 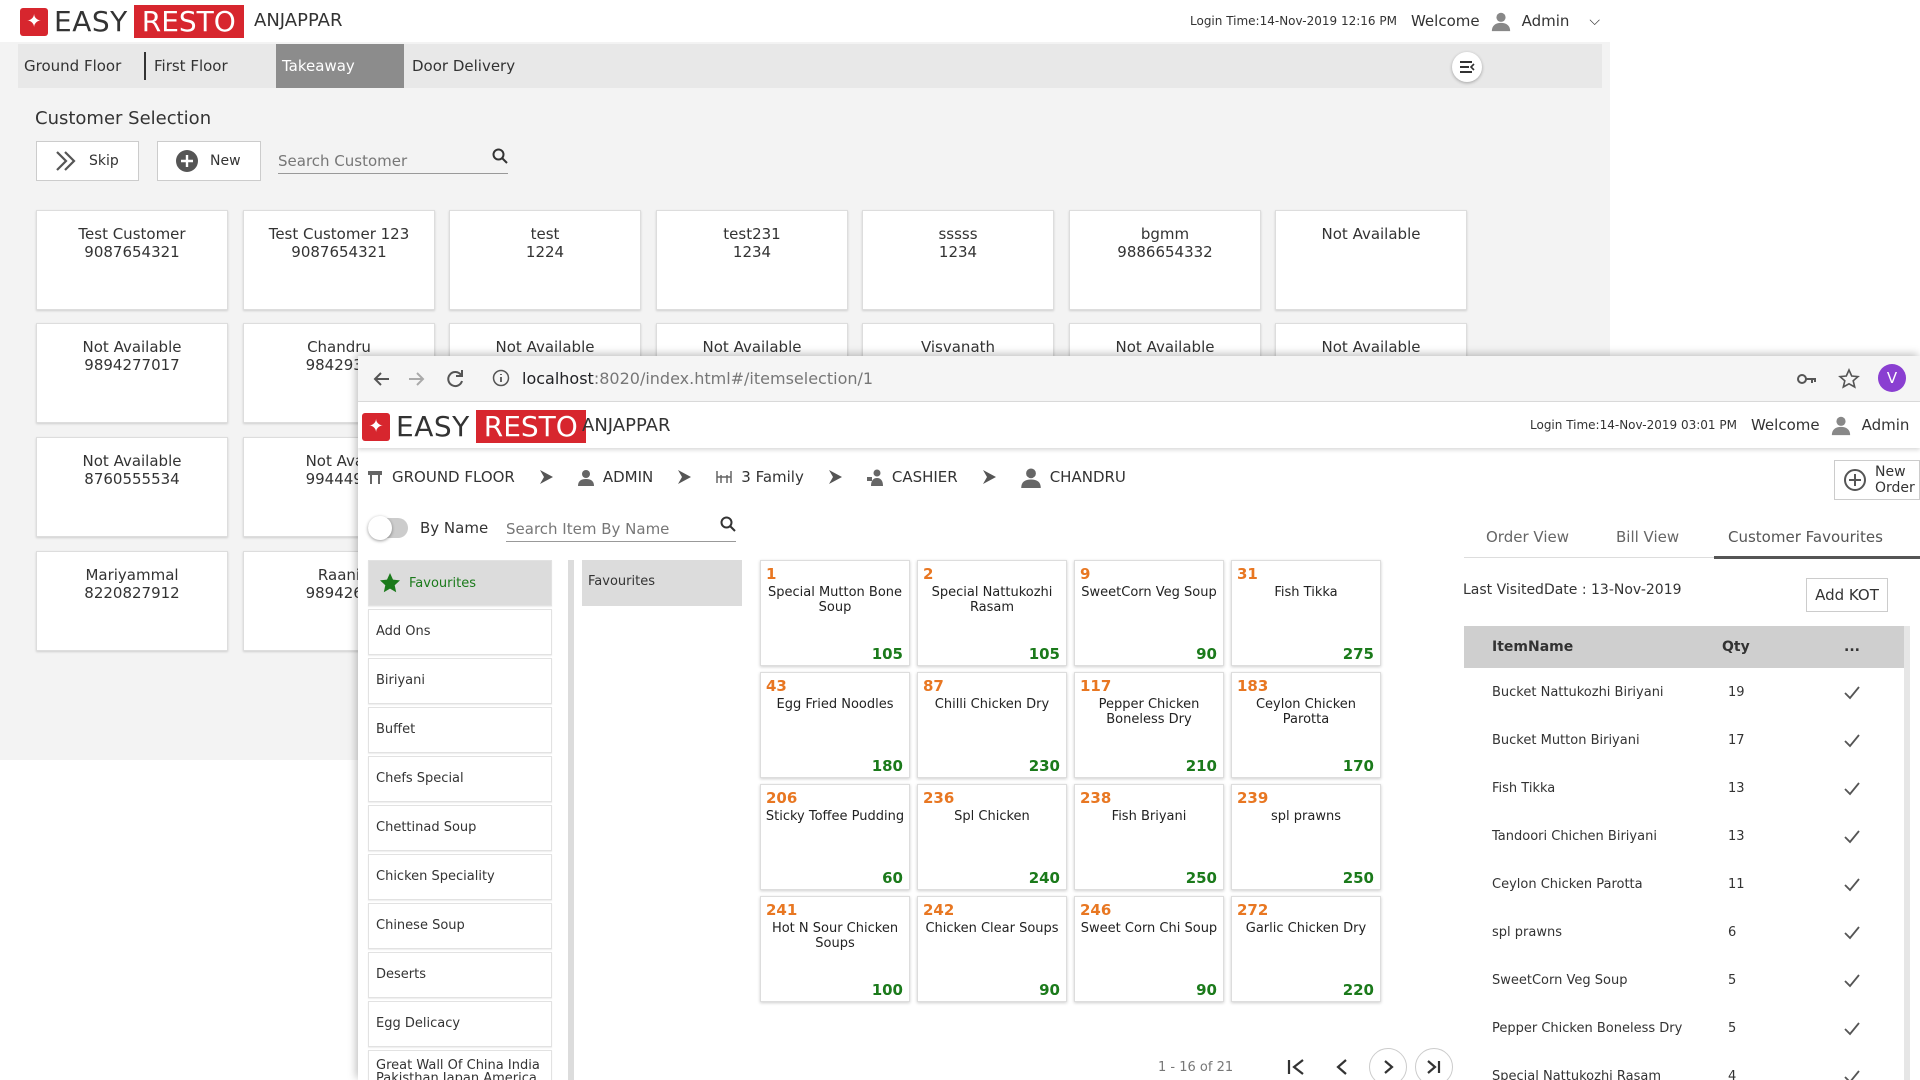 What do you see at coordinates (1342, 1067) in the screenshot?
I see `previous-page-icon` at bounding box center [1342, 1067].